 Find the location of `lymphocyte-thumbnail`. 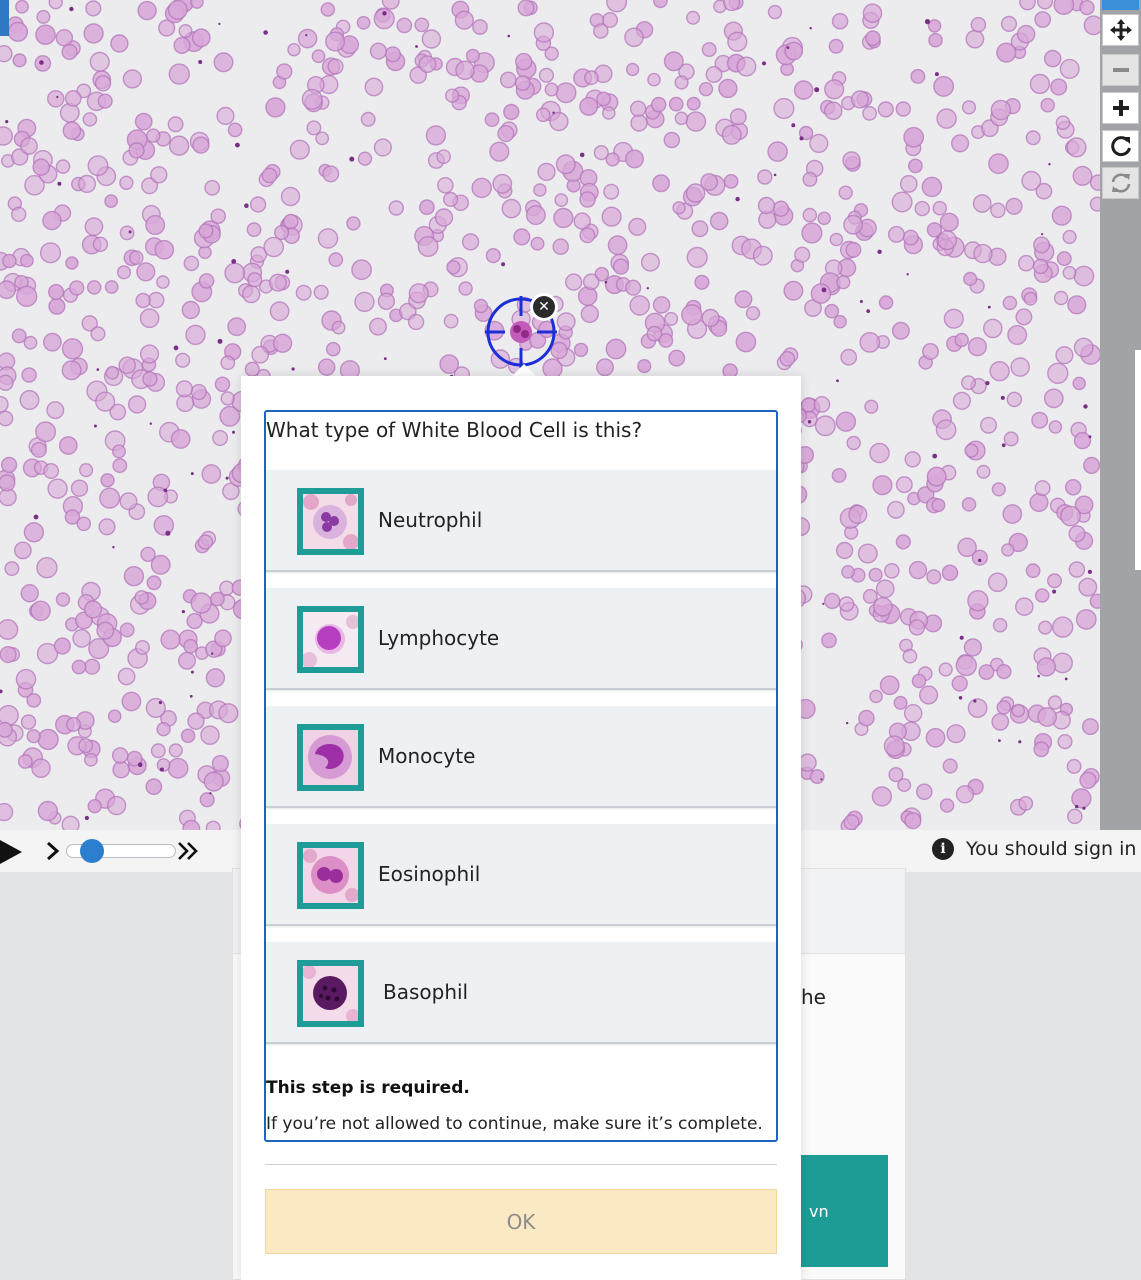

lymphocyte-thumbnail is located at coordinates (330, 639).